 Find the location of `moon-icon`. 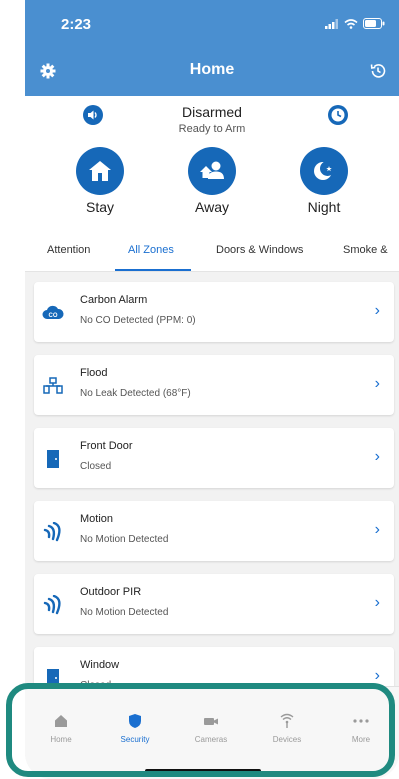

moon-icon is located at coordinates (324, 170).